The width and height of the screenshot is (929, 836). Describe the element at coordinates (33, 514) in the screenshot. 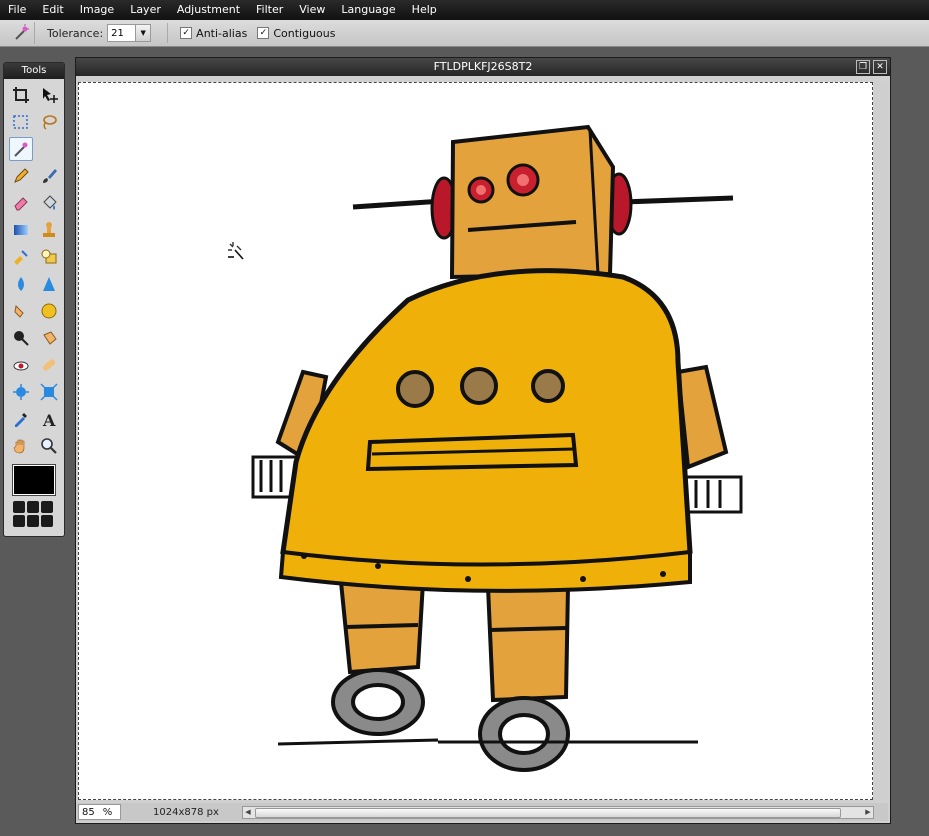

I see `view-mode-buttons` at that location.